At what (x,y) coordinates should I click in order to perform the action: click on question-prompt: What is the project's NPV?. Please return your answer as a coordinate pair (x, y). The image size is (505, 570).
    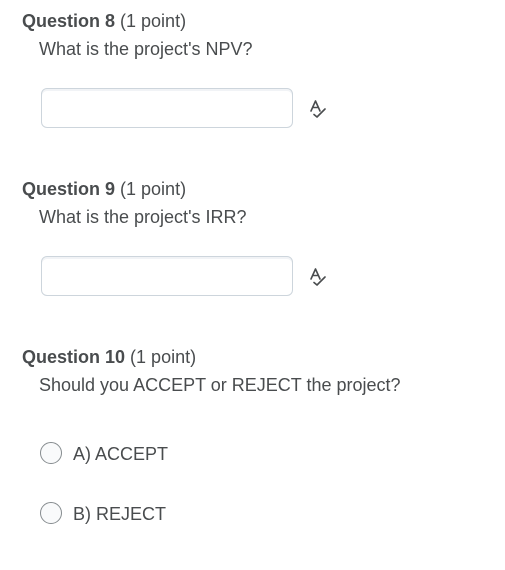
    Looking at the image, I should click on (146, 49).